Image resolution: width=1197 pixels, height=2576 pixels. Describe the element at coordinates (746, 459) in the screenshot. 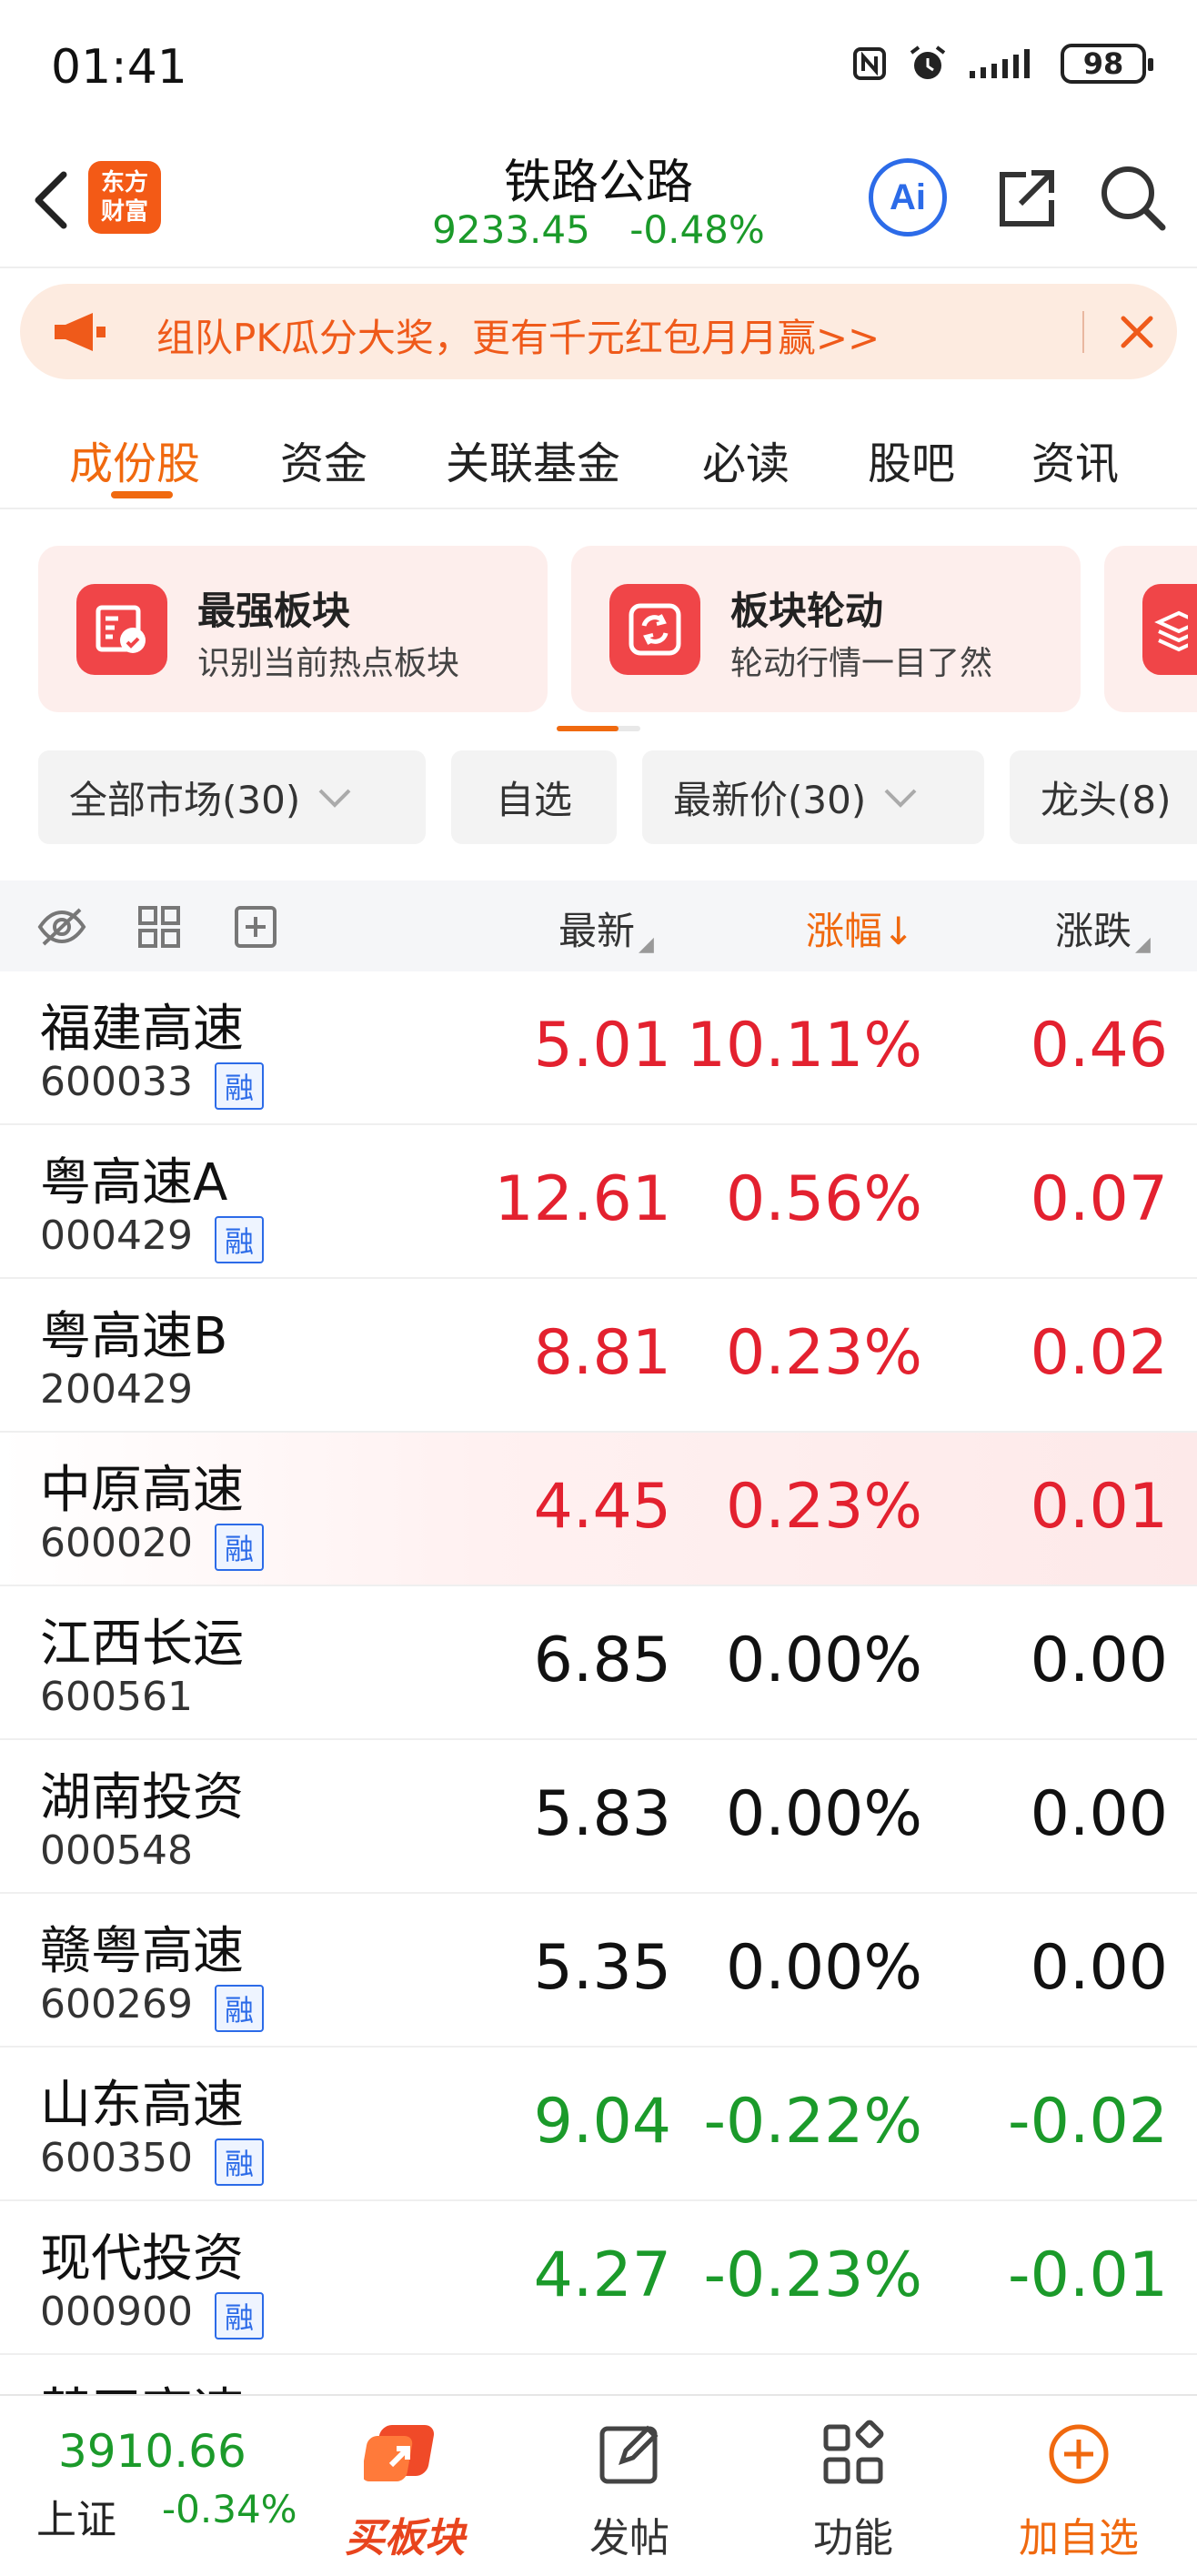

I see `tab-must-read: 必读` at that location.